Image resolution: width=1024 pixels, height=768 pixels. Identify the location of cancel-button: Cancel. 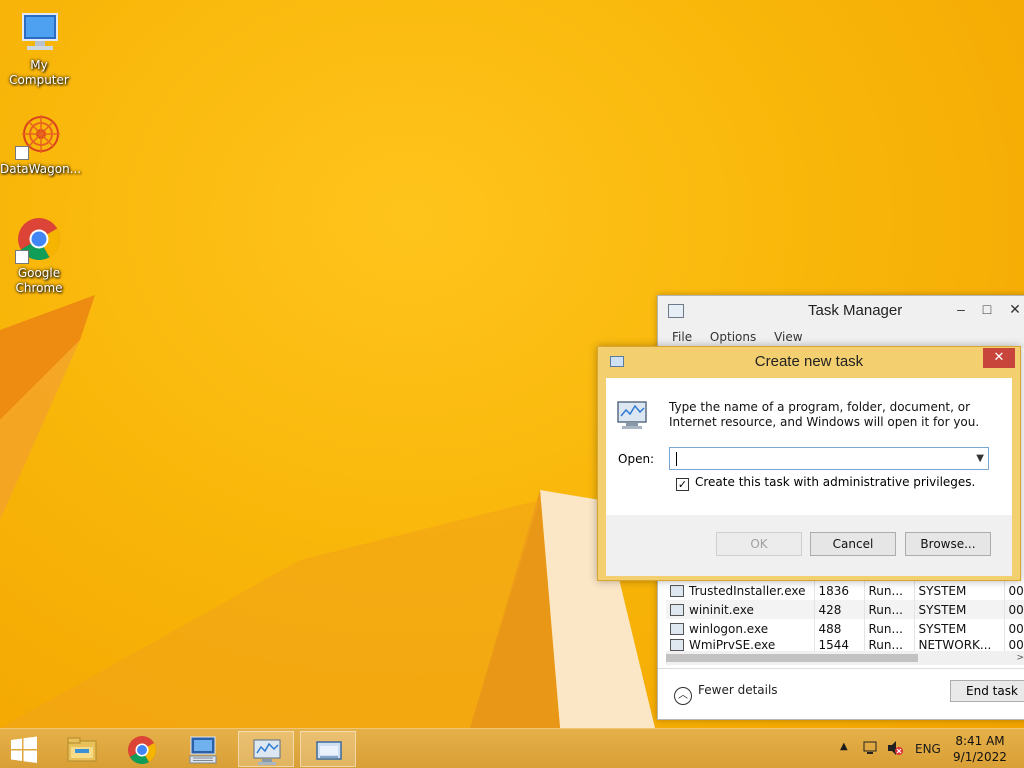
(853, 544).